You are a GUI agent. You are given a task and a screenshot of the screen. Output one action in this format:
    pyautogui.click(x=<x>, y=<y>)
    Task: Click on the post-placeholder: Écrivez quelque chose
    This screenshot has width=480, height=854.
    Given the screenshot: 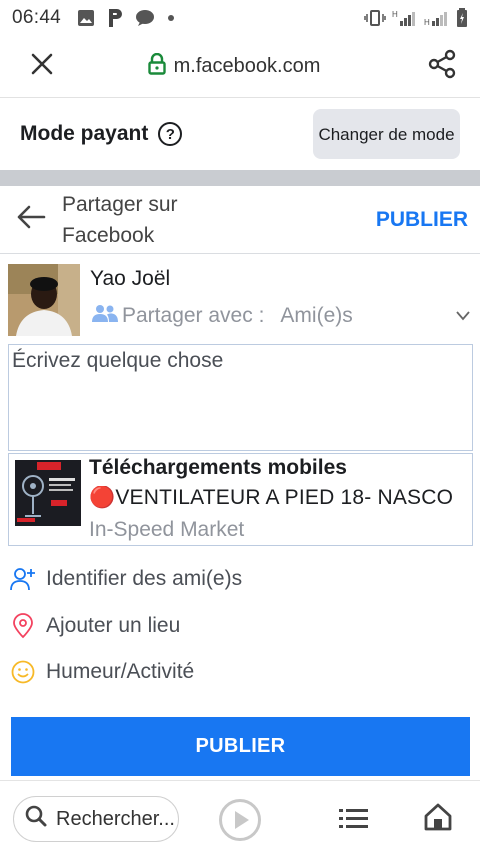 What is the action you would take?
    pyautogui.click(x=118, y=360)
    